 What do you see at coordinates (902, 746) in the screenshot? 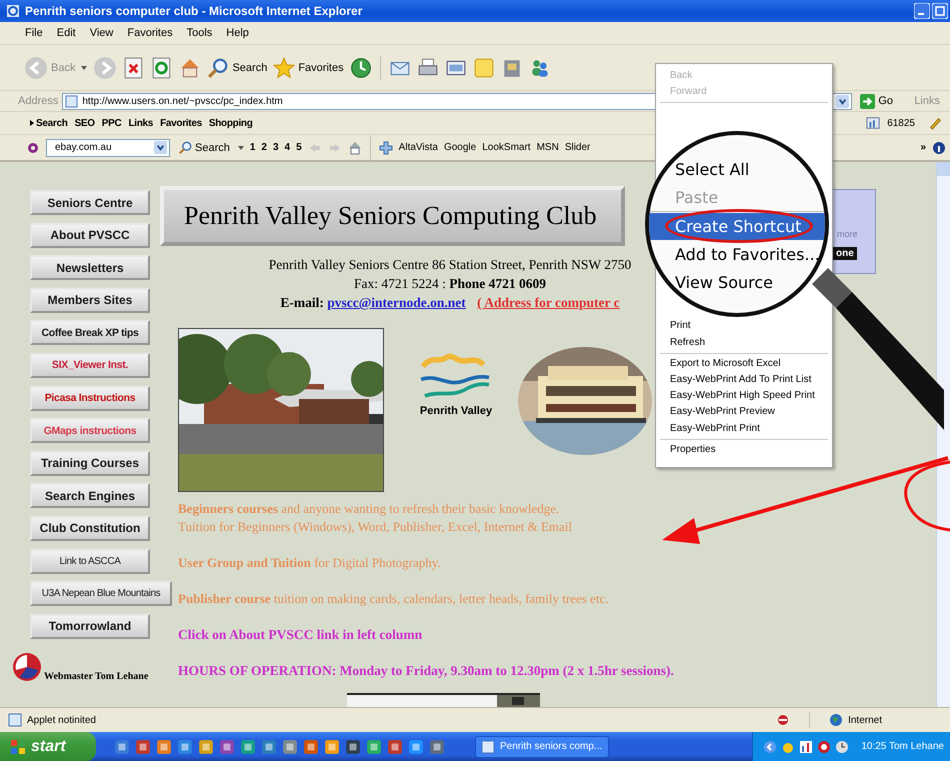
I see `clock-text: 10:25 Tom Lehane` at bounding box center [902, 746].